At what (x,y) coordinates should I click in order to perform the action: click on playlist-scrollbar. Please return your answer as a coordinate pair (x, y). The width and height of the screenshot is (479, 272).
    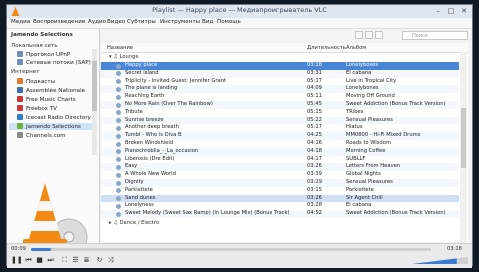
    Looking at the image, I should click on (463, 147).